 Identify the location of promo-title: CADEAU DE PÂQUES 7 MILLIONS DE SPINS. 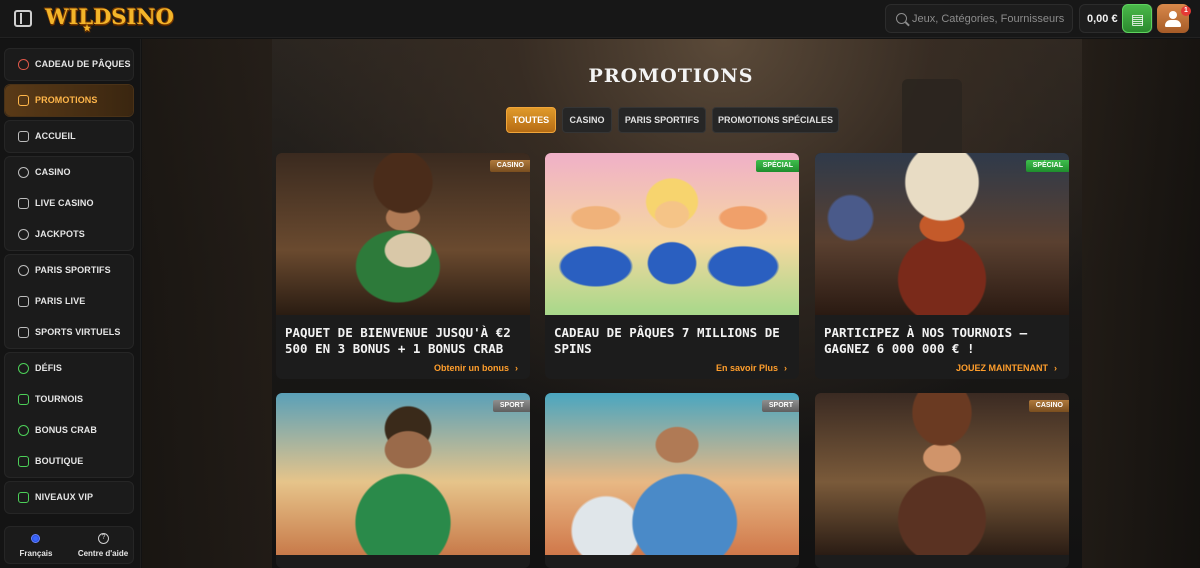
(667, 340).